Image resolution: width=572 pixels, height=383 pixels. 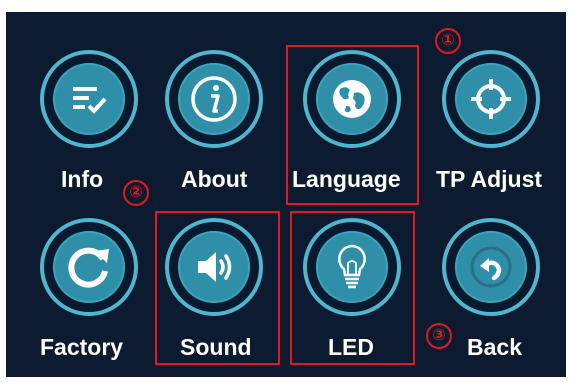 I want to click on info-button-face, so click(x=89, y=99).